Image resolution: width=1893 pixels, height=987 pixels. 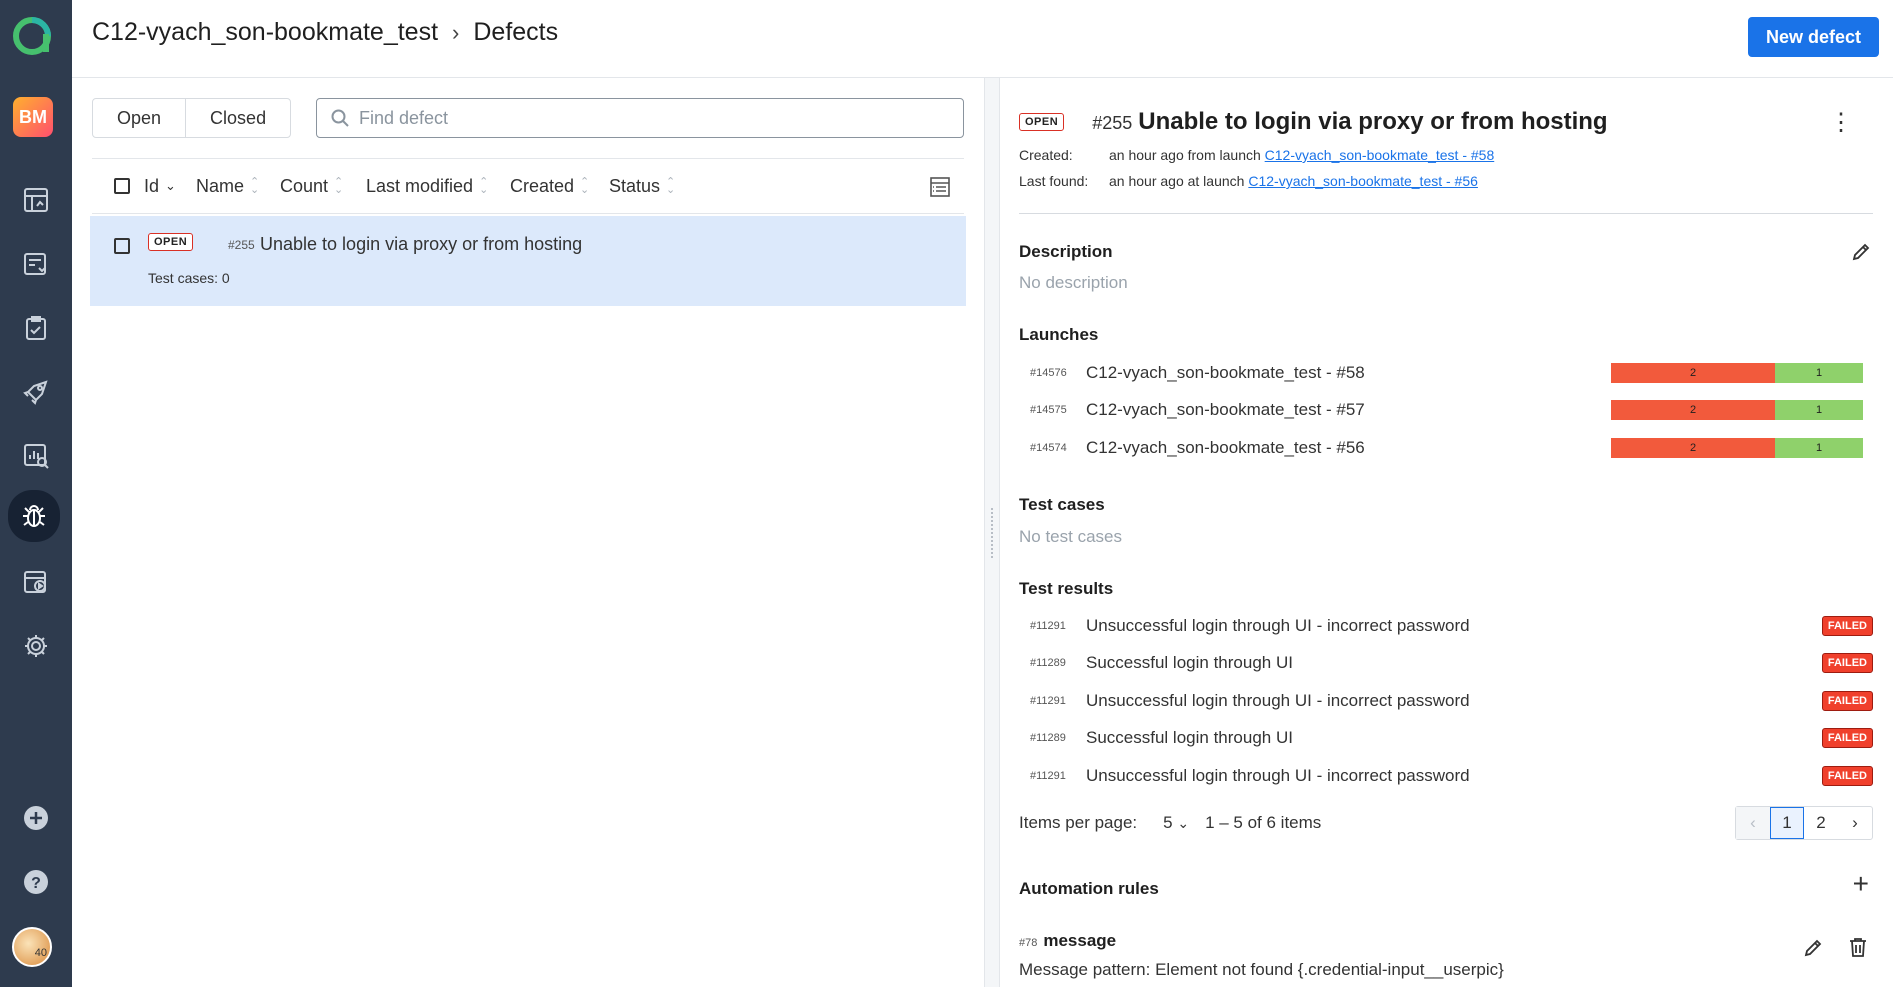 I want to click on row-checkbox, so click(x=122, y=246).